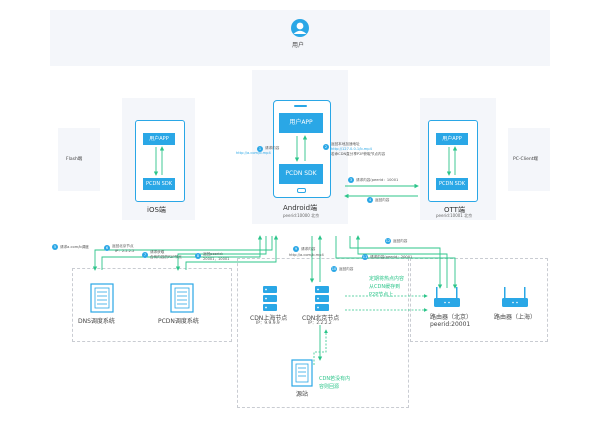 This screenshot has width=600, height=426. What do you see at coordinates (387, 279) in the screenshot?
I see `hot-note-line1: 定期将热点内容` at bounding box center [387, 279].